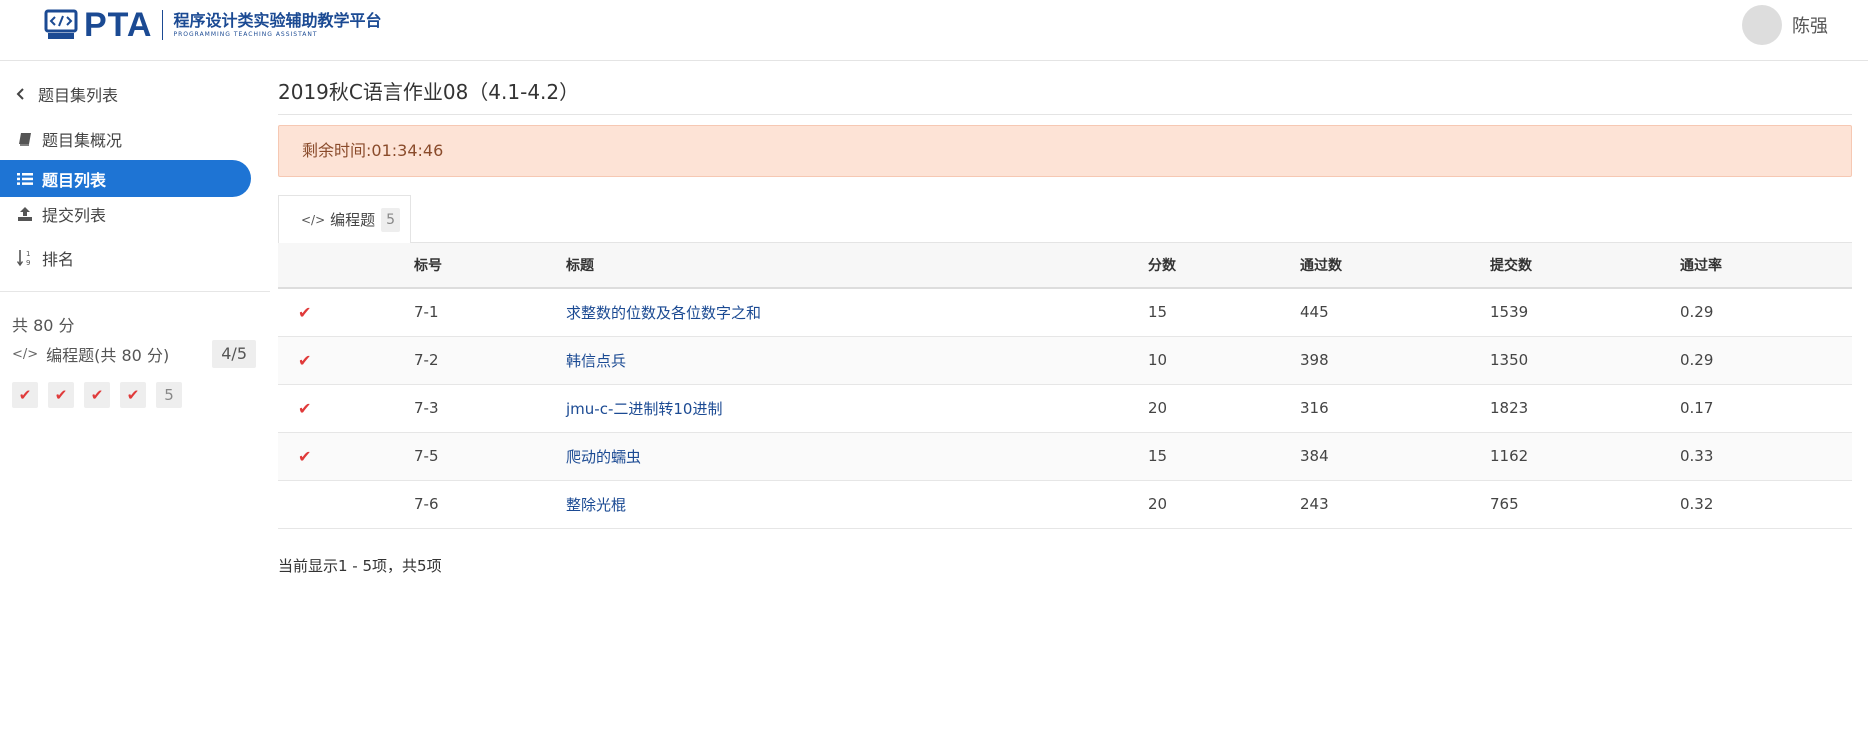  I want to click on sidebar-item-label: 排名, so click(58, 259).